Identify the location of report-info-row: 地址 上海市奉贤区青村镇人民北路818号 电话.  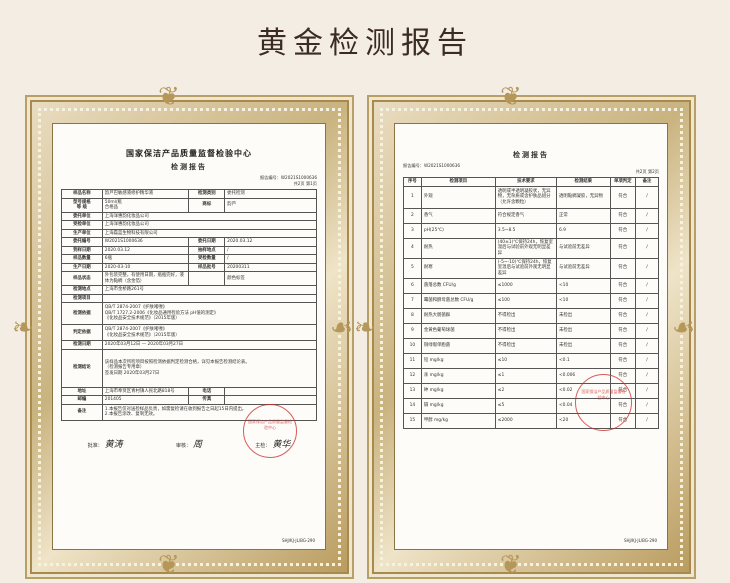
(189, 391).